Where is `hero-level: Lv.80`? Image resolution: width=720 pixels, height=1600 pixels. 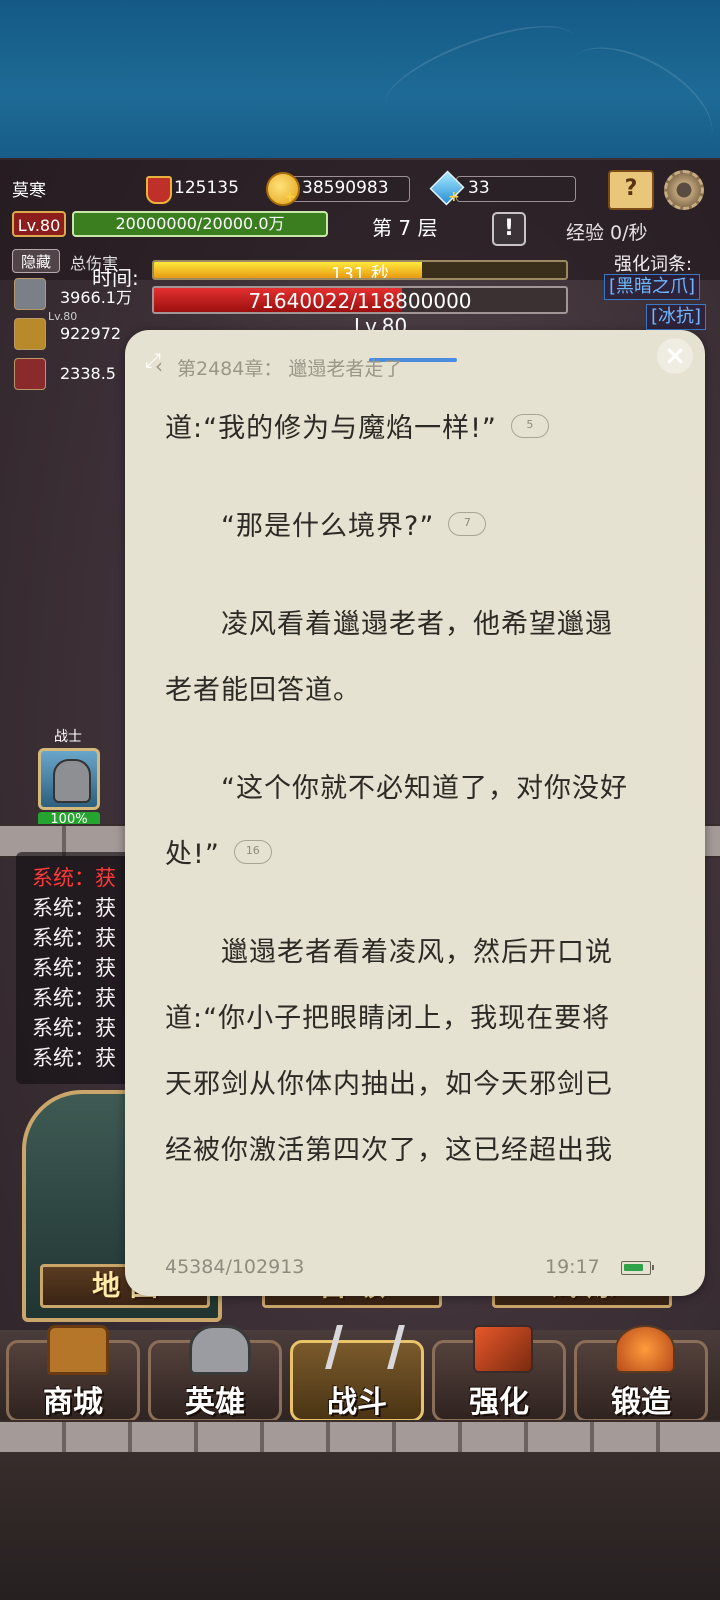
hero-level: Lv.80 is located at coordinates (63, 316).